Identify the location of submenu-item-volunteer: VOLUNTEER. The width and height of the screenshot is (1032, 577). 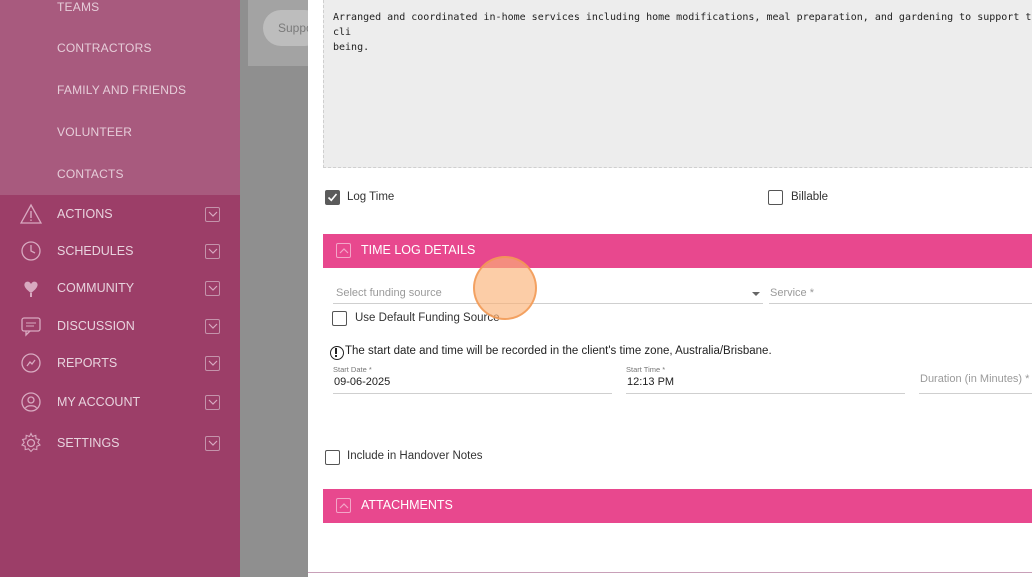
(94, 132).